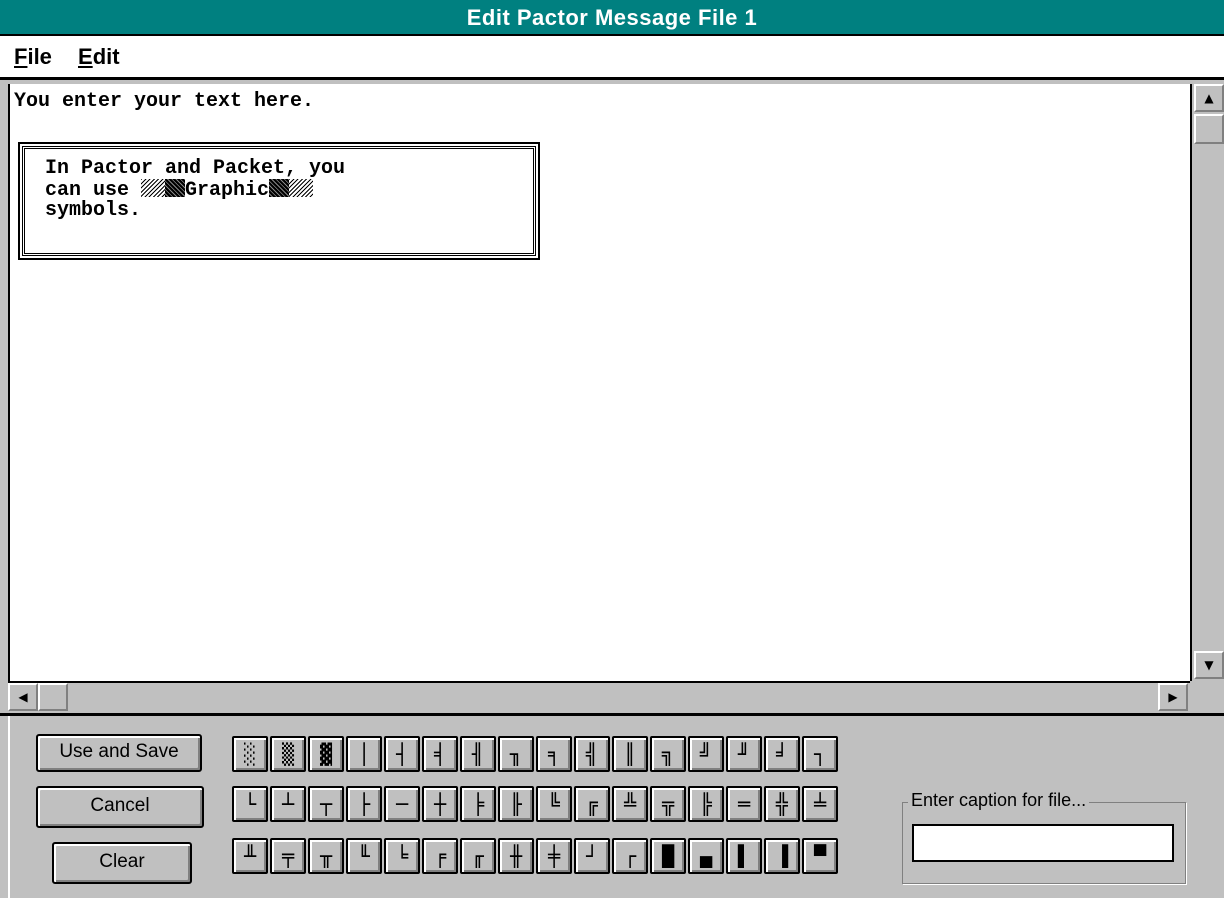 The width and height of the screenshot is (1224, 898). Describe the element at coordinates (195, 168) in the screenshot. I see `box-line-1: In Pactor and Packet, you` at that location.